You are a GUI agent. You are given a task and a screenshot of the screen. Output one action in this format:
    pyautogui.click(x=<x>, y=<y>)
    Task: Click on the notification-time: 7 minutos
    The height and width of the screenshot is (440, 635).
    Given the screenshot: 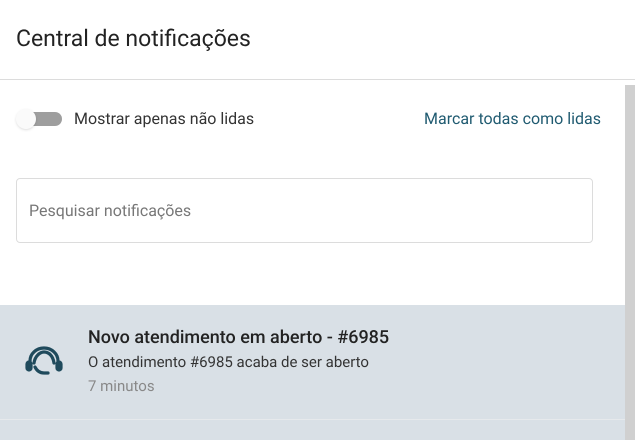 What is the action you would take?
    pyautogui.click(x=122, y=386)
    